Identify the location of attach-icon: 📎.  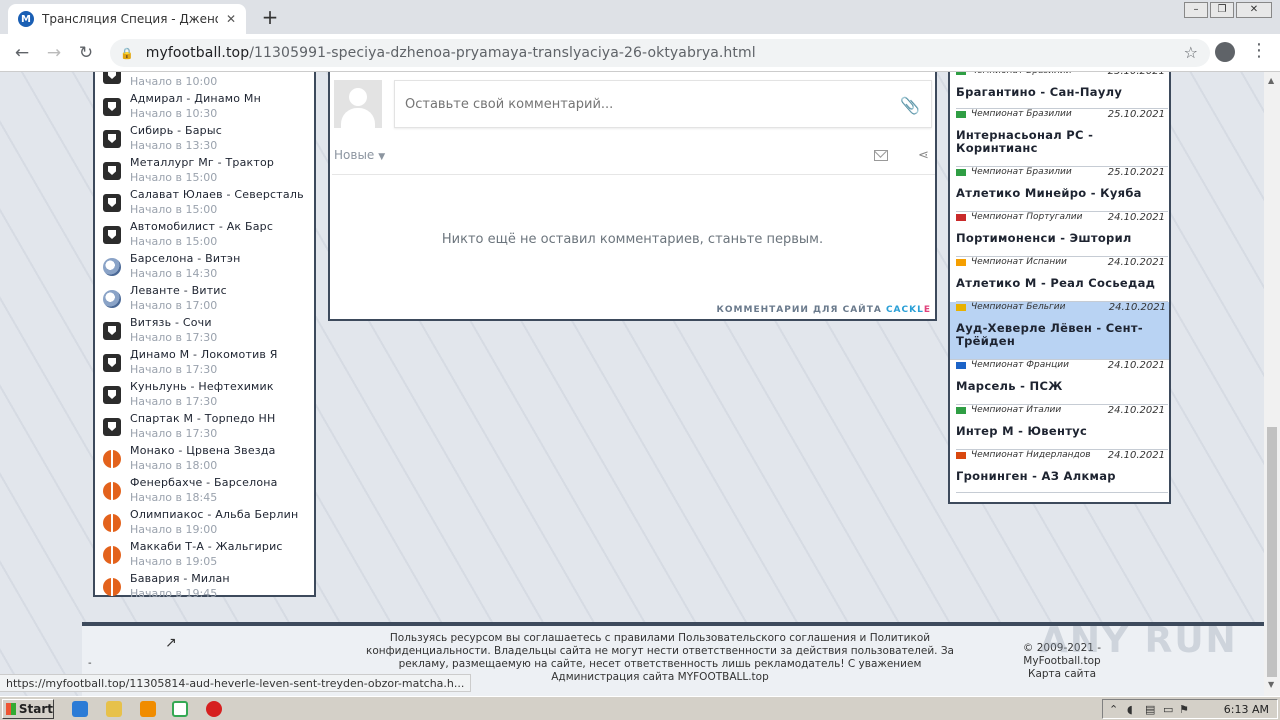
(910, 105).